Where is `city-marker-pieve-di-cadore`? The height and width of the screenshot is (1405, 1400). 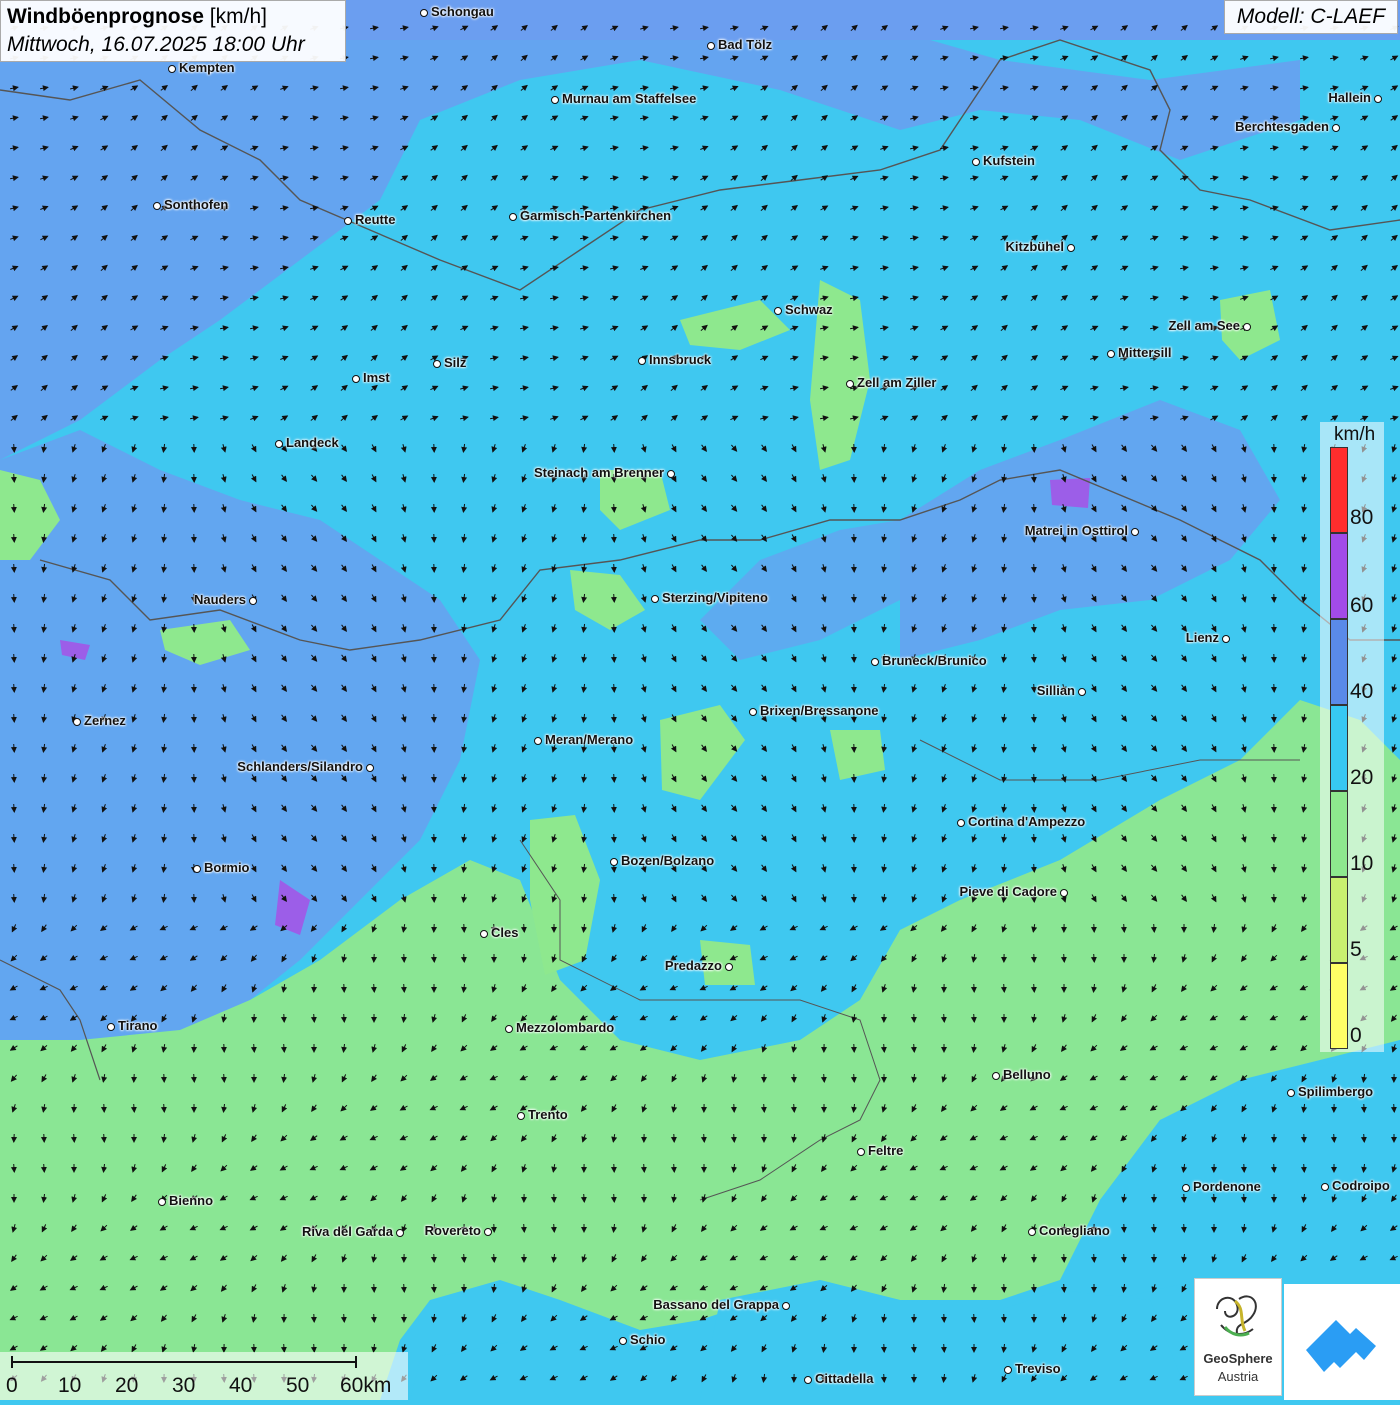
city-marker-pieve-di-cadore is located at coordinates (1064, 893).